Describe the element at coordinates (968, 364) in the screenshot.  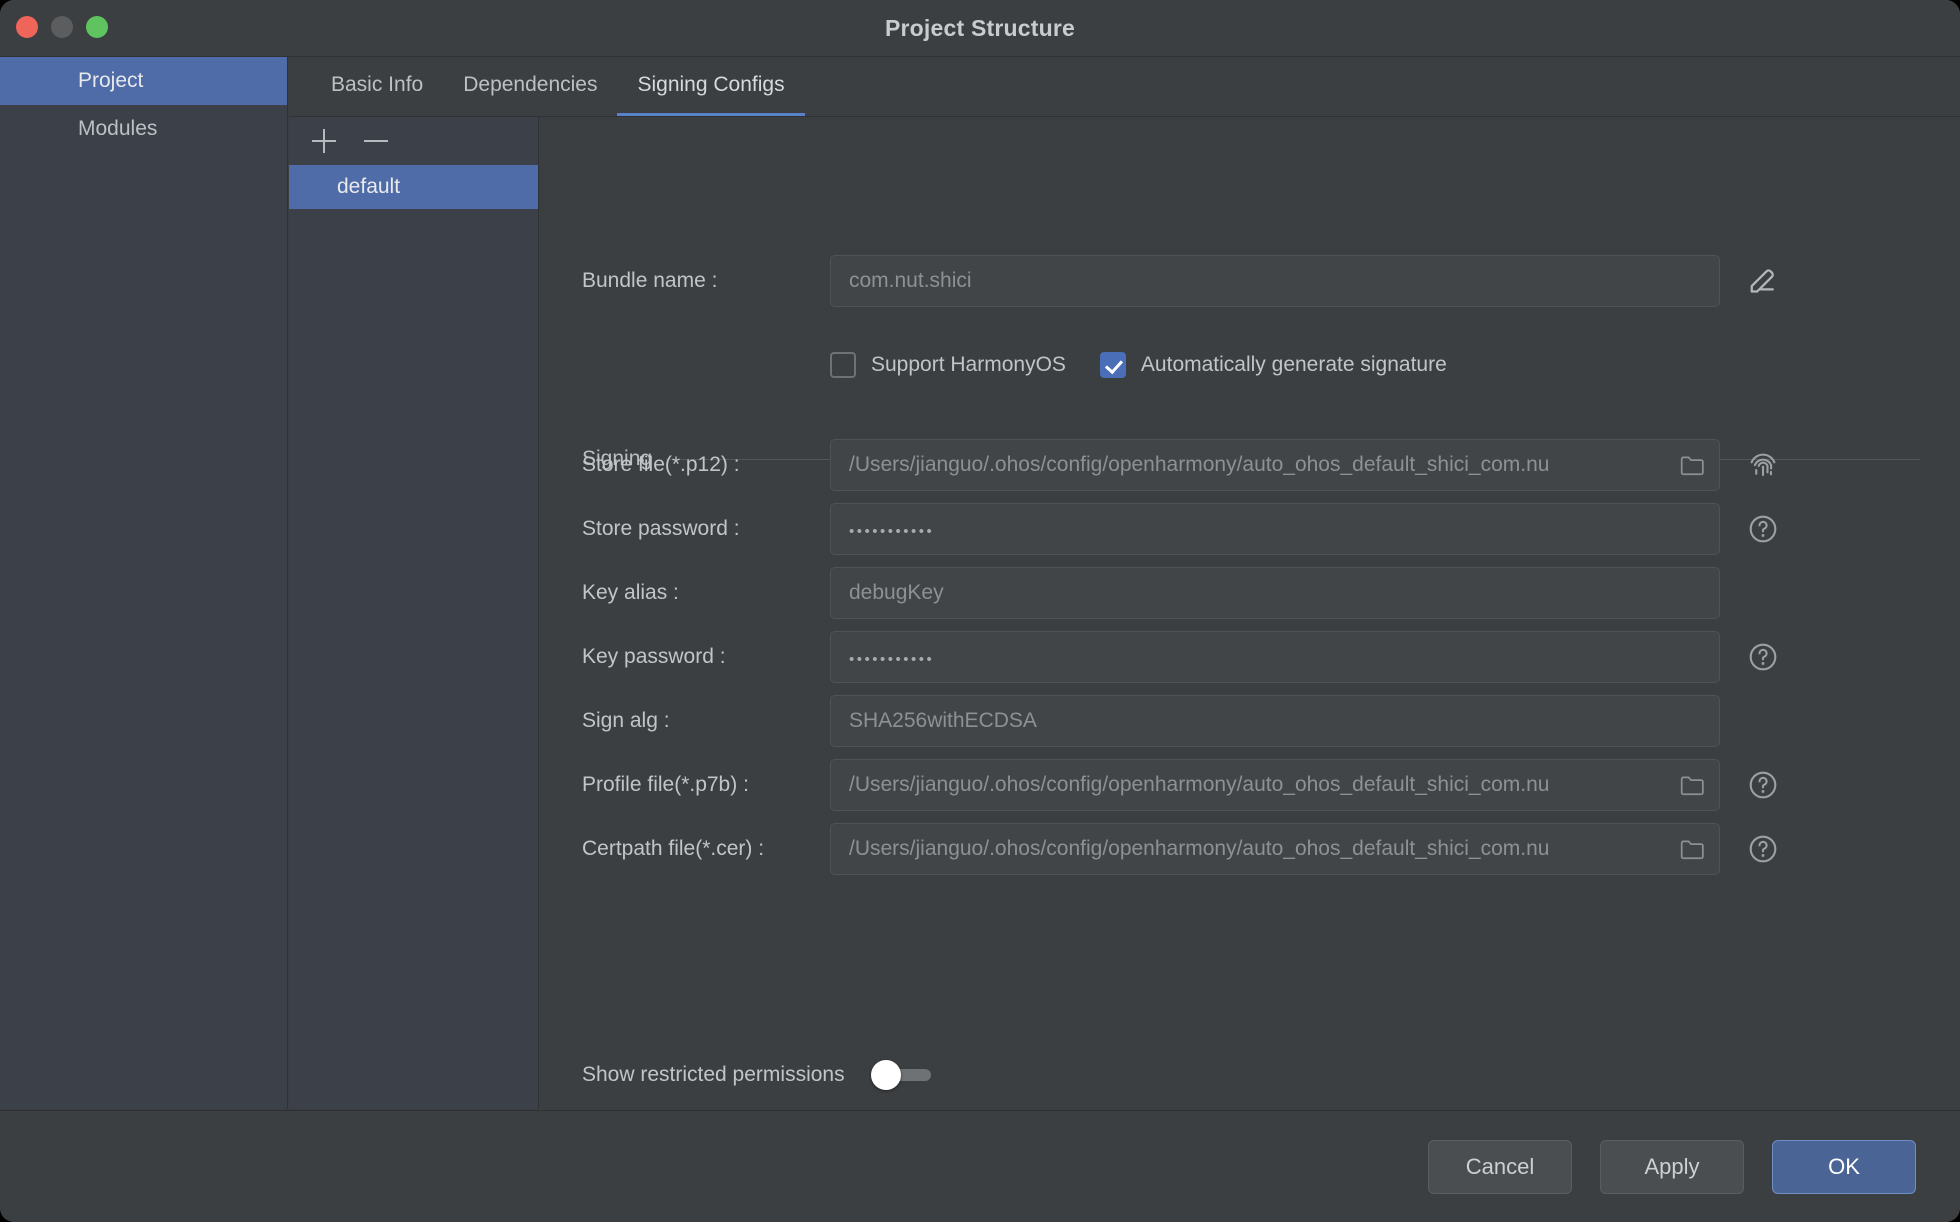
I see `checkbox-label: Support HarmonyOS` at that location.